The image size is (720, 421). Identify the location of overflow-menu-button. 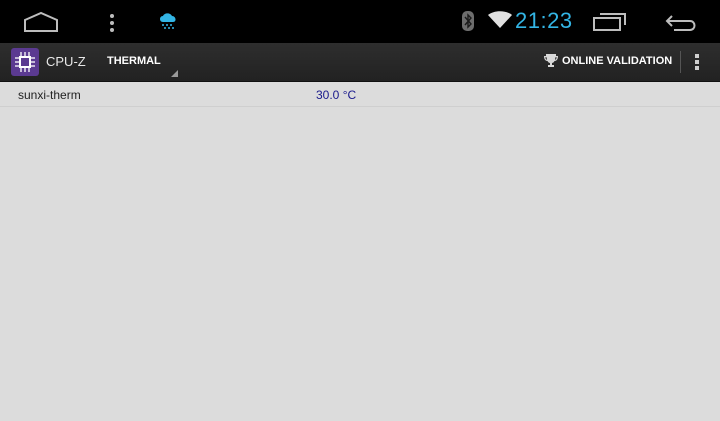
(697, 62).